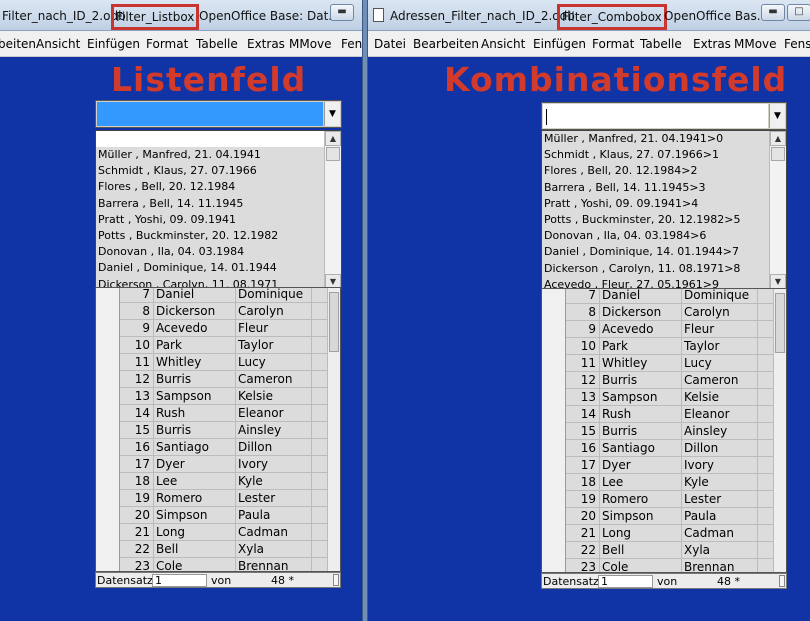  I want to click on list-item: Schmidt , Klaus, 27. 07.1966, so click(218, 171).